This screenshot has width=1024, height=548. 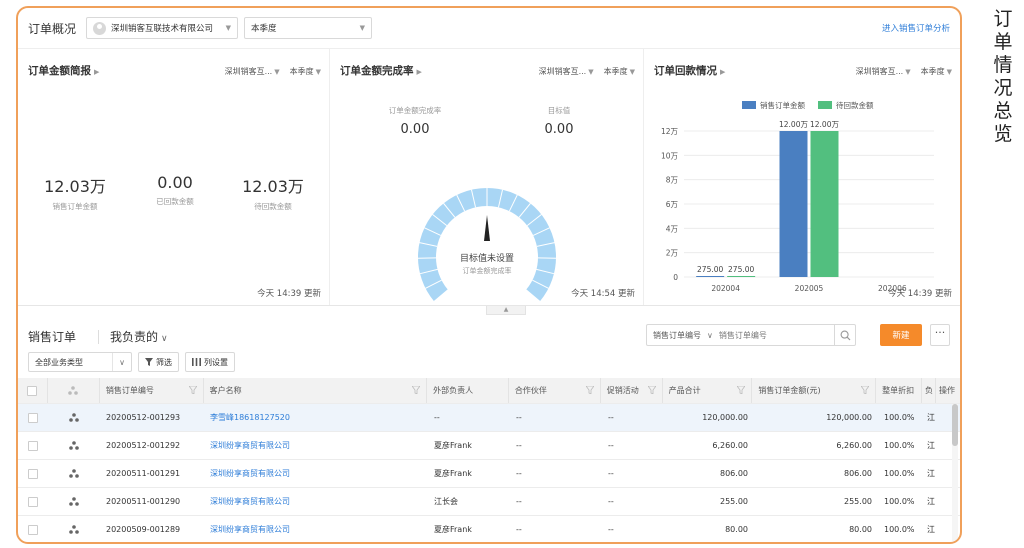 I want to click on chart-bar, so click(x=710, y=276).